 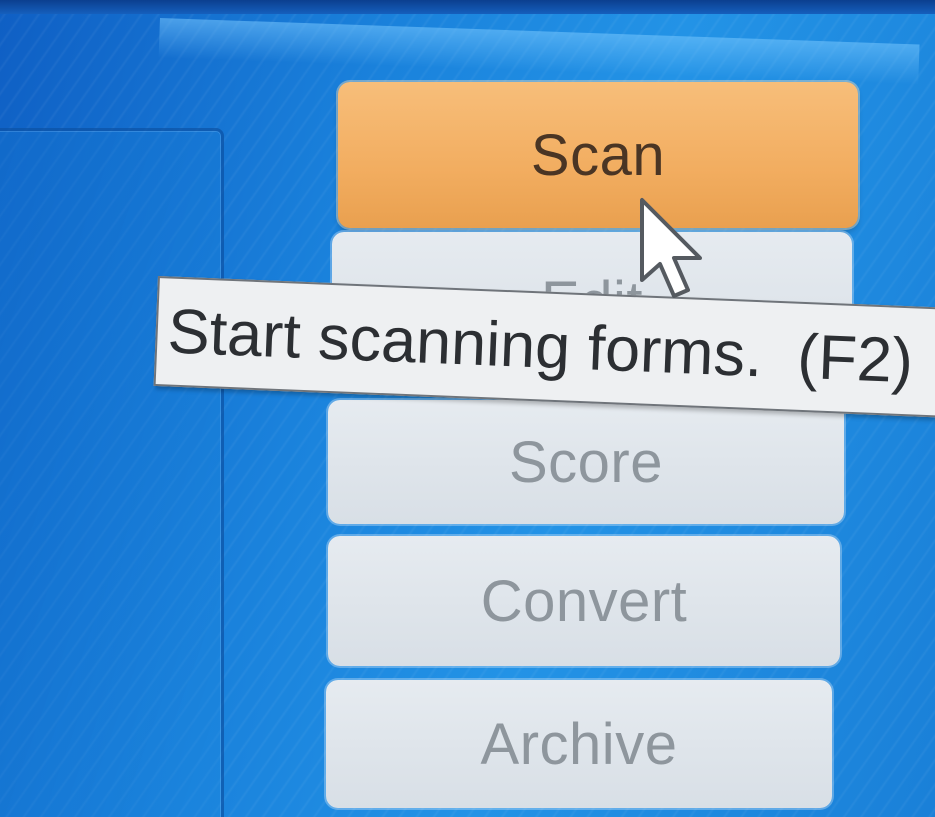 I want to click on tooltip-text: Start scanning forms. (F2), so click(x=540, y=346).